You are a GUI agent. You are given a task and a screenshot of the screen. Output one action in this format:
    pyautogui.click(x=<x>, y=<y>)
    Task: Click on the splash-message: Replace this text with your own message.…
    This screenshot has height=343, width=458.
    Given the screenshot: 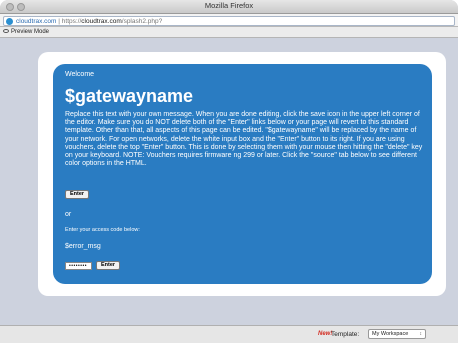 What is the action you would take?
    pyautogui.click(x=244, y=139)
    